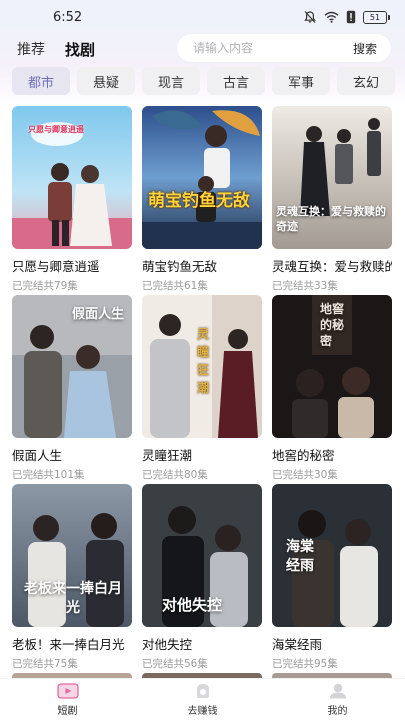 Image resolution: width=405 pixels, height=720 pixels. What do you see at coordinates (68, 17) in the screenshot?
I see `status-time: 6:52` at bounding box center [68, 17].